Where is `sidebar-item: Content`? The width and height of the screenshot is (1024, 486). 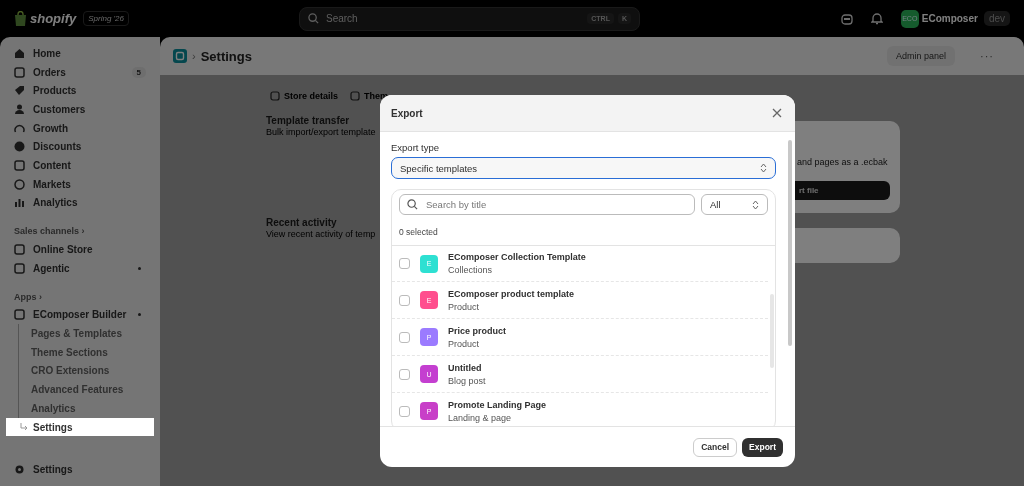 sidebar-item: Content is located at coordinates (80, 165).